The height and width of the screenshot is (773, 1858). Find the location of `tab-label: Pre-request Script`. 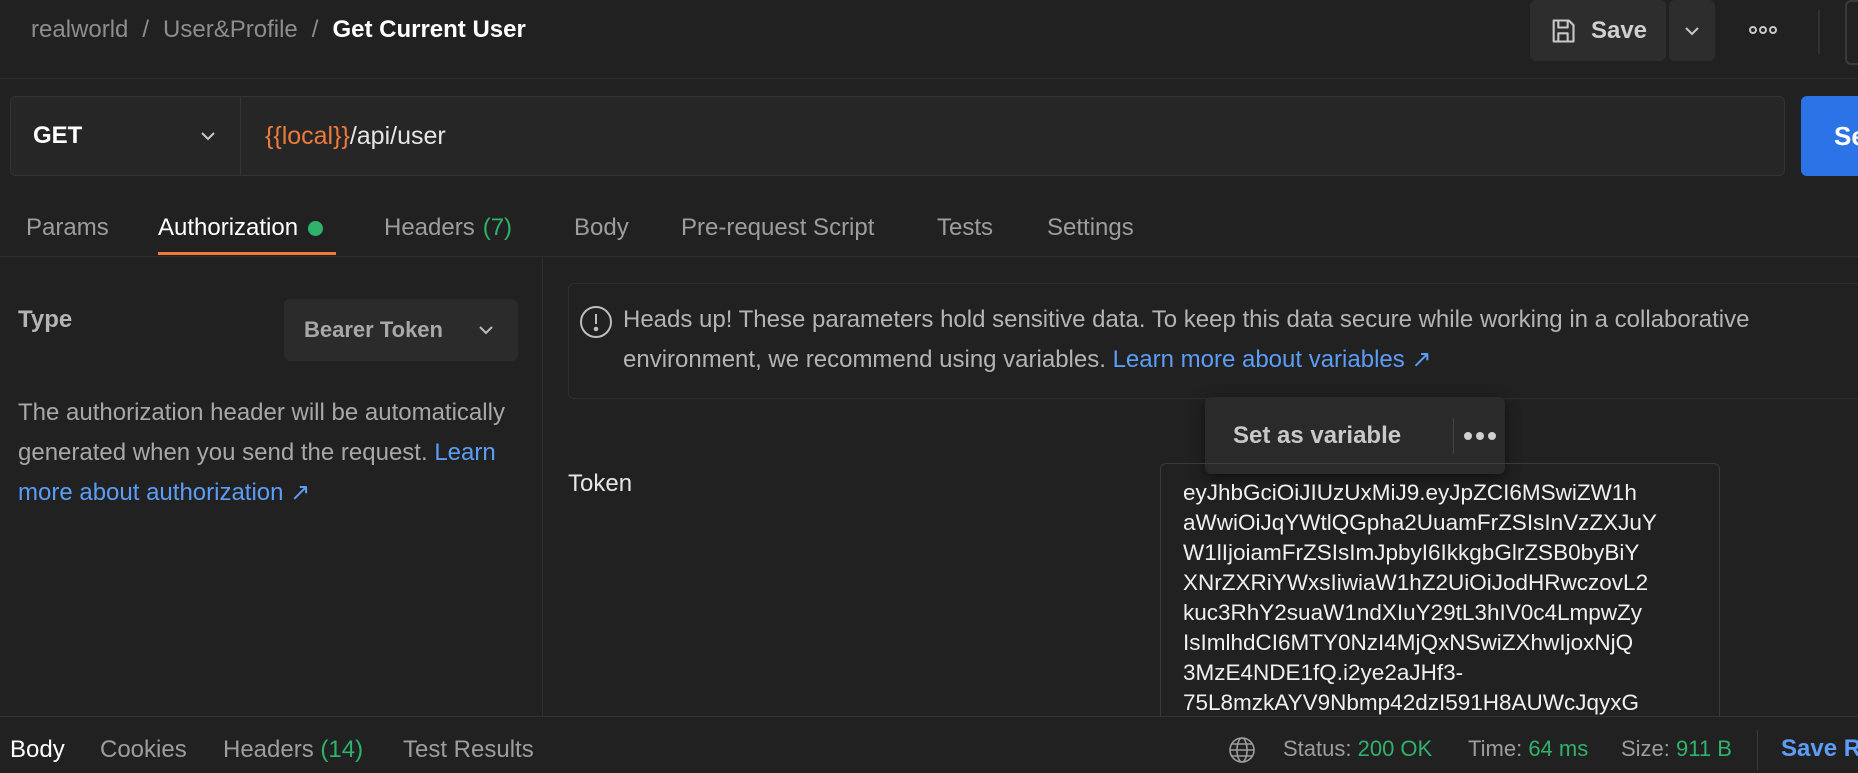

tab-label: Pre-request Script is located at coordinates (778, 227).